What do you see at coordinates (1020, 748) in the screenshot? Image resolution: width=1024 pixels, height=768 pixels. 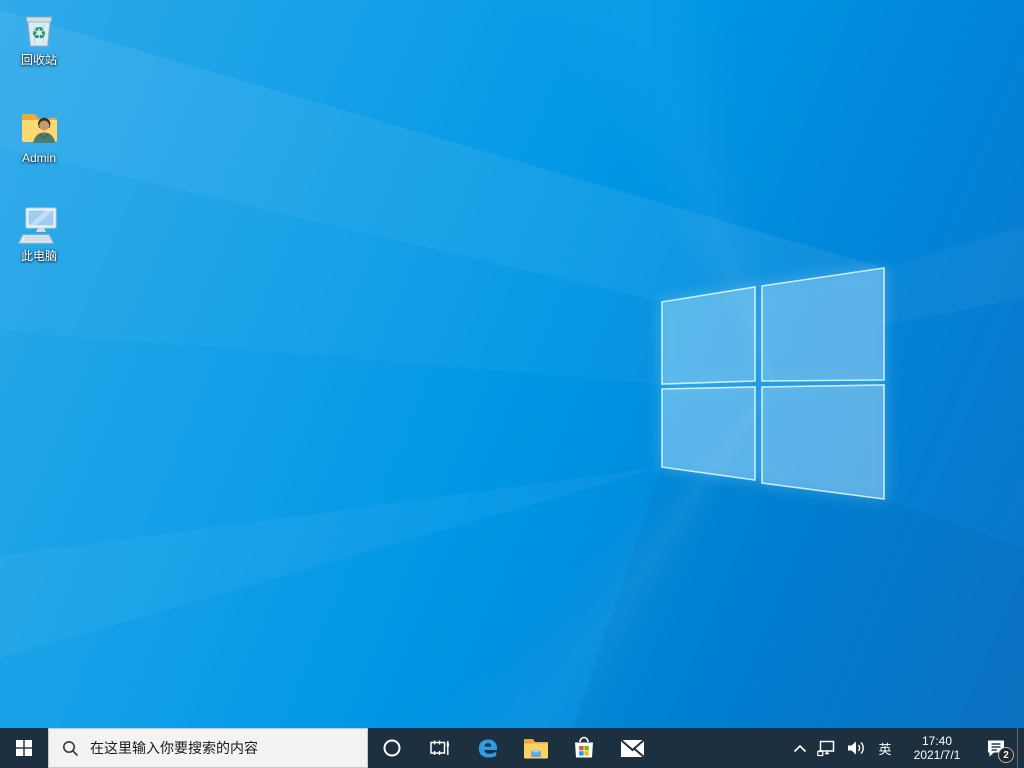 I see `show-desktop-button` at bounding box center [1020, 748].